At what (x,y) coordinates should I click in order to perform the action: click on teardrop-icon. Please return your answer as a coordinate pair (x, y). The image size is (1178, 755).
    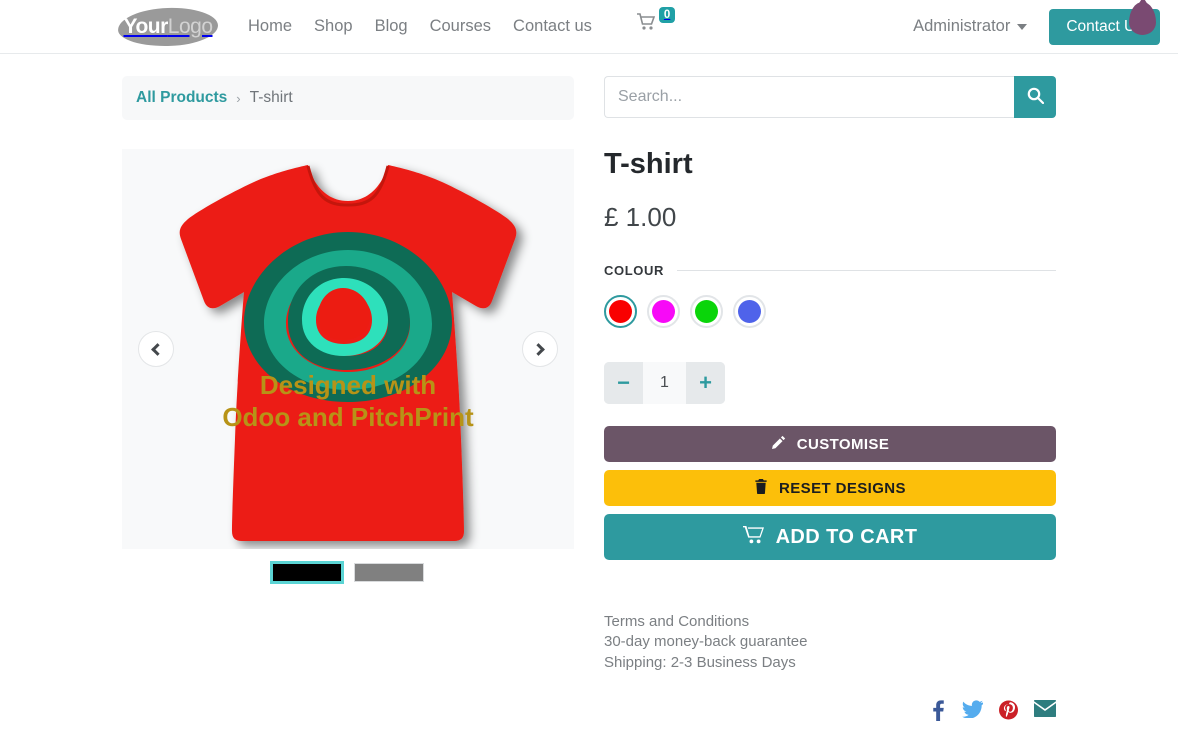
    Looking at the image, I should click on (1142, 18).